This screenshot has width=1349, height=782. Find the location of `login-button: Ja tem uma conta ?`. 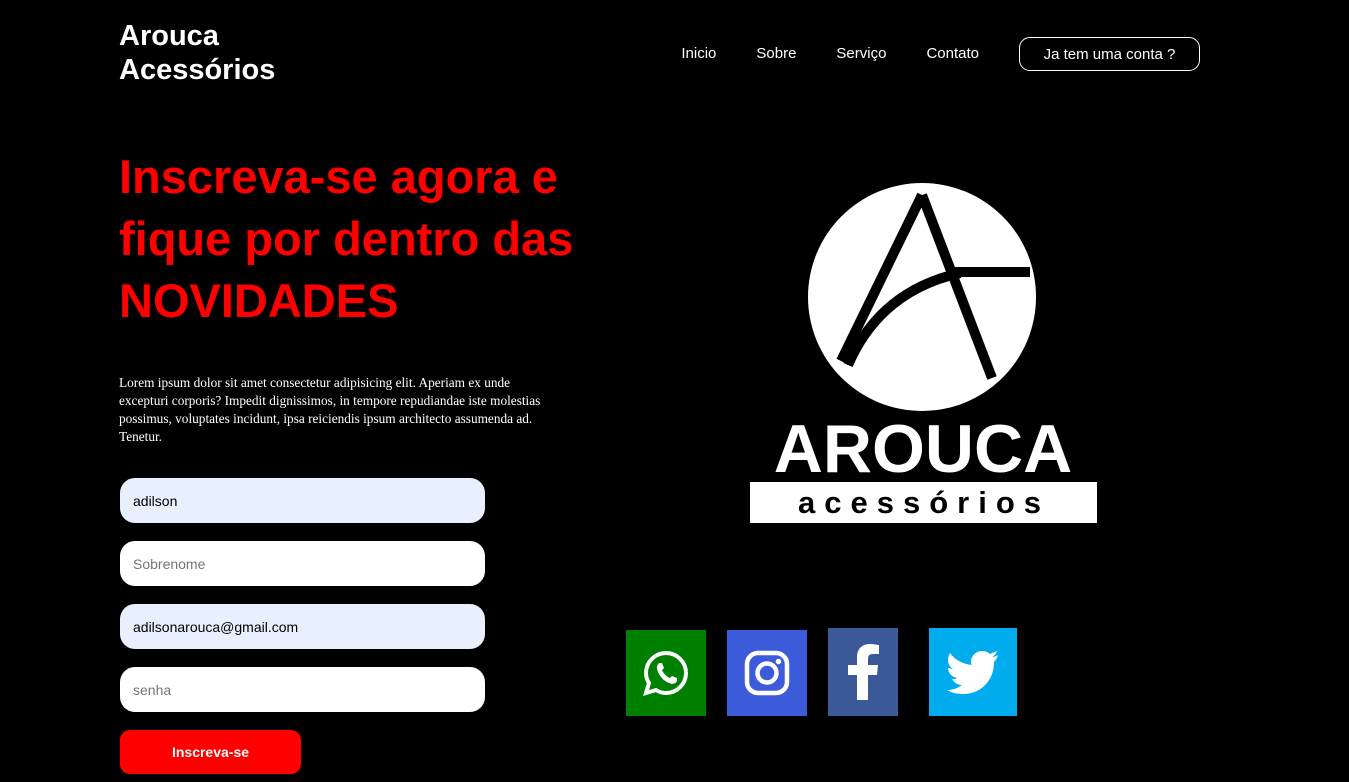

login-button: Ja tem uma conta ? is located at coordinates (1109, 54).